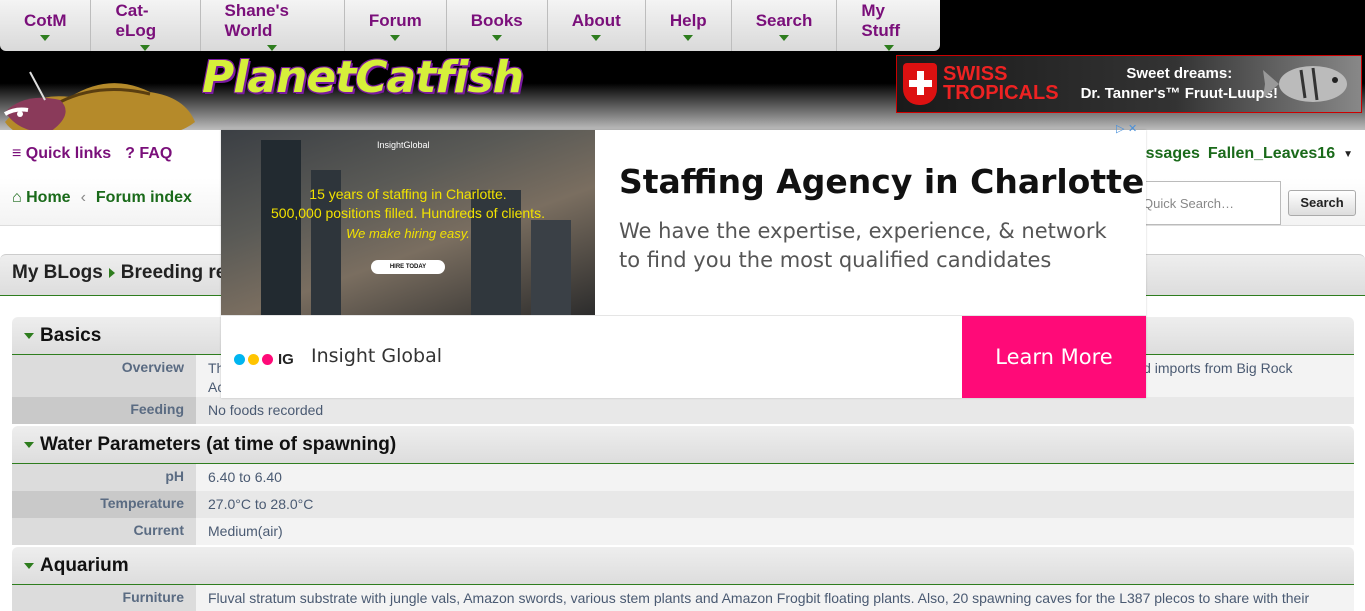  What do you see at coordinates (1216, 368) in the screenshot?
I see `overview-value-end: ld imports from Big Rock` at bounding box center [1216, 368].